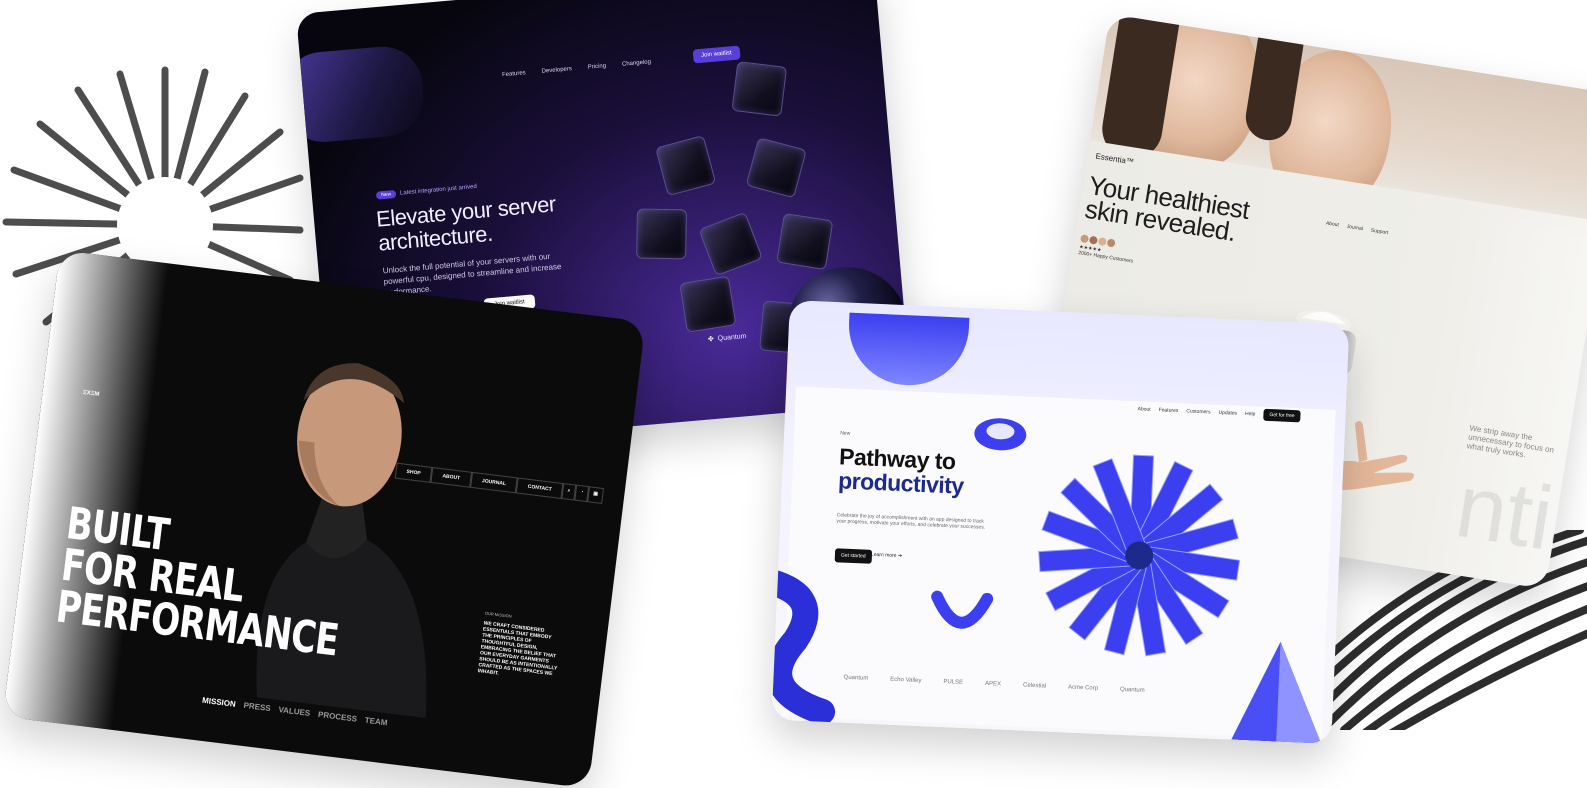 The image size is (1587, 788). I want to click on new-label: New, so click(845, 433).